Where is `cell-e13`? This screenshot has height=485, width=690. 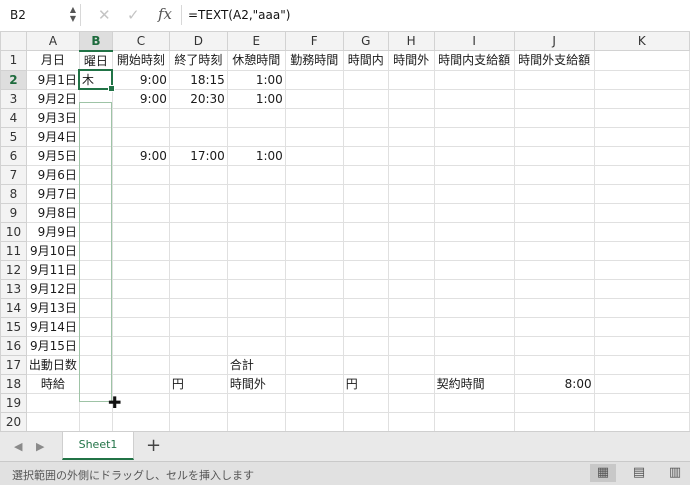
cell-e13 is located at coordinates (256, 288).